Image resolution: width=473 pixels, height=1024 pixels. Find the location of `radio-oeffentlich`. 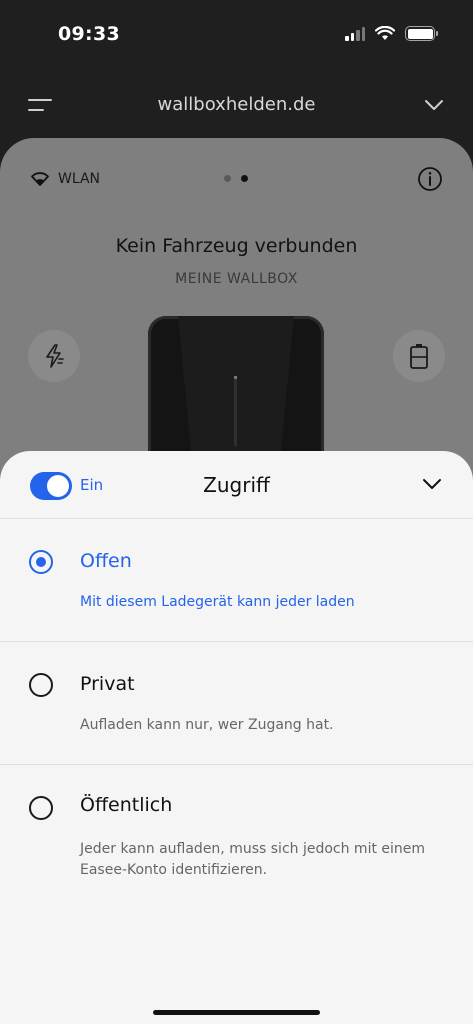

radio-oeffentlich is located at coordinates (41, 808).